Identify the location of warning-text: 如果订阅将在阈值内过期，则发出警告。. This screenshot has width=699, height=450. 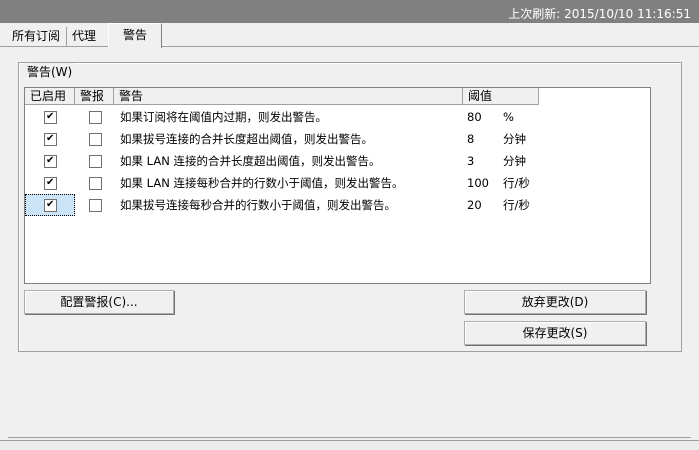
(223, 117).